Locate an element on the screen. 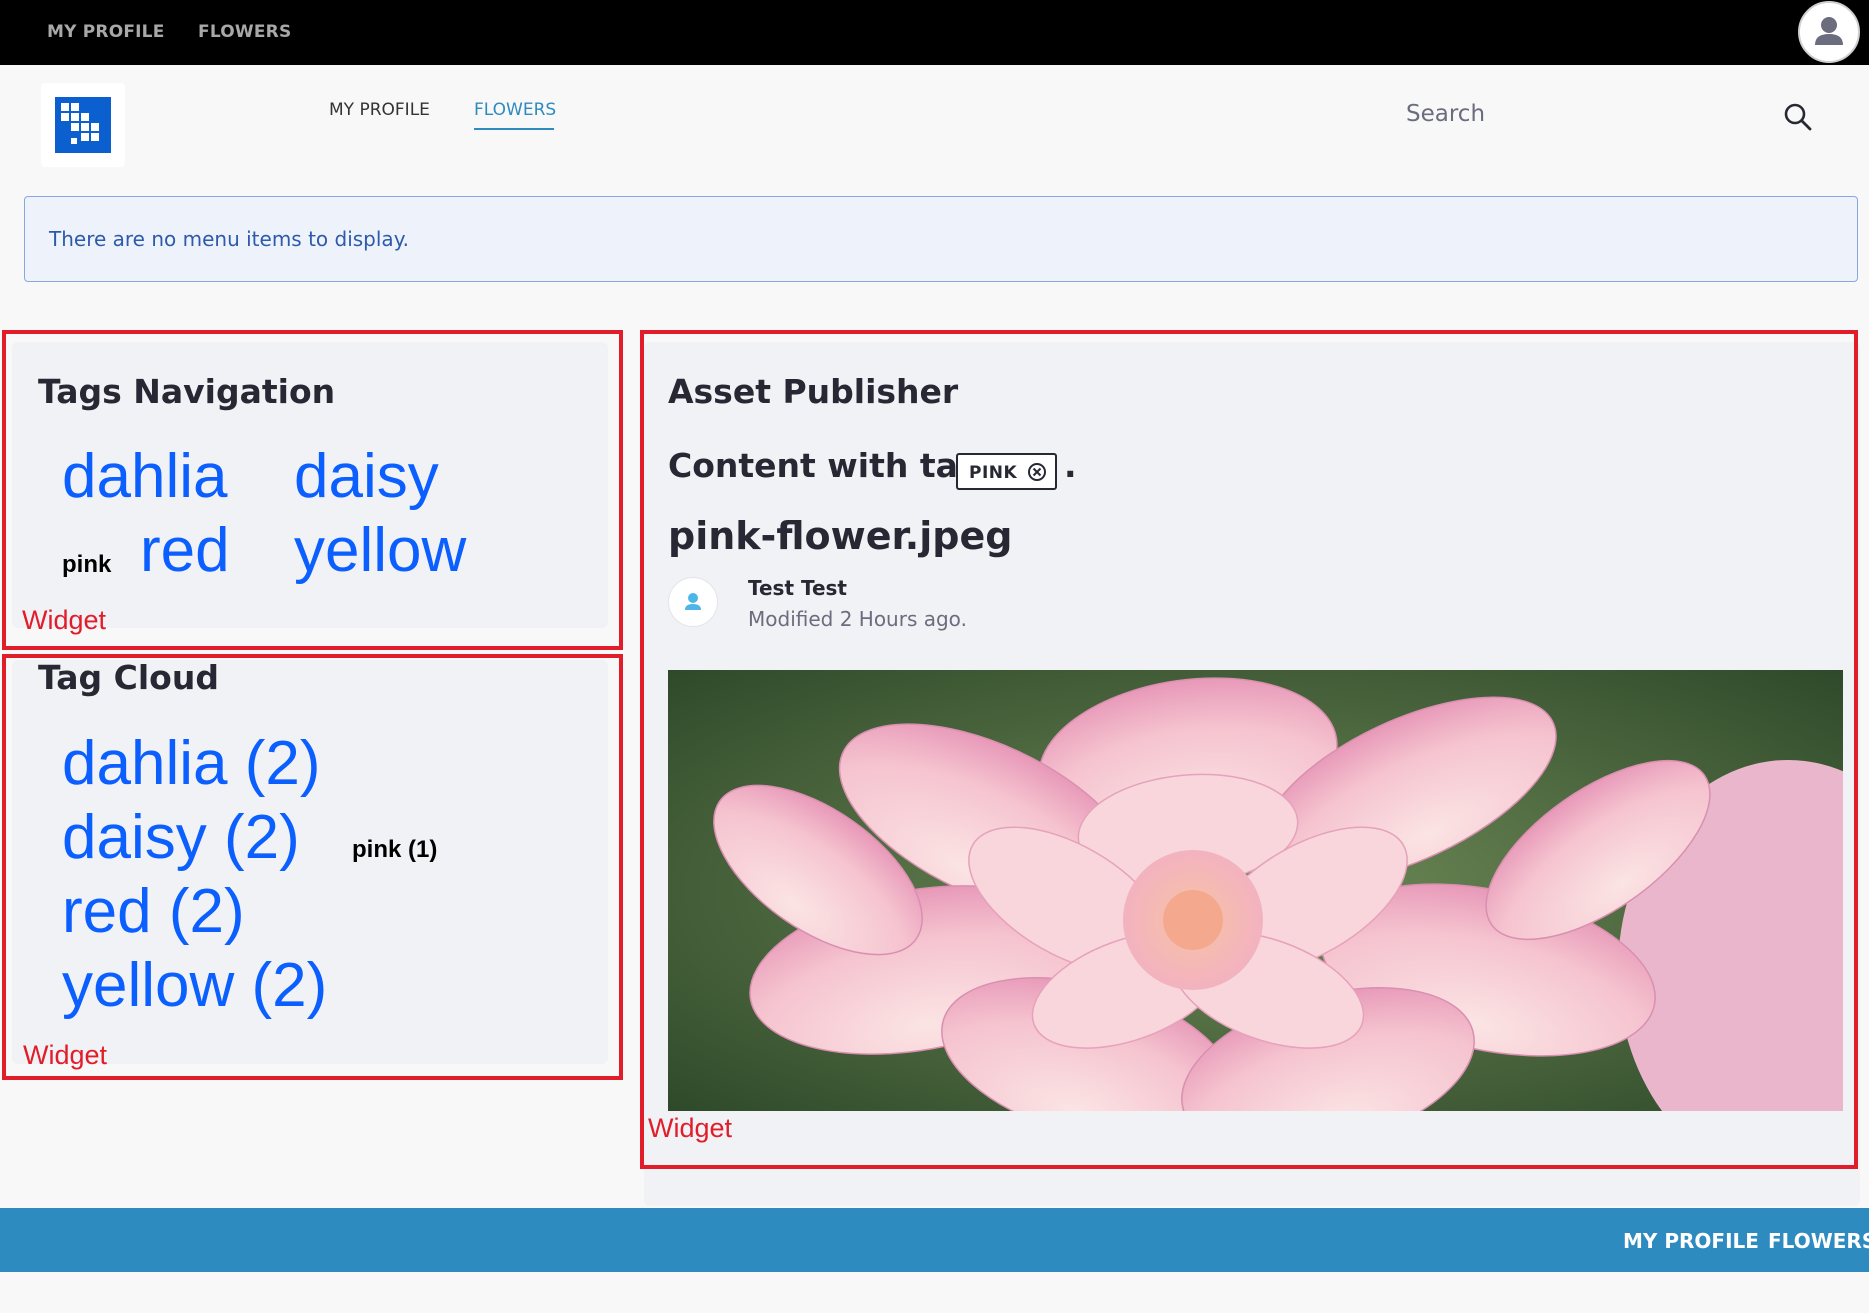 This screenshot has height=1313, width=1869. author-name: Test Test is located at coordinates (797, 588).